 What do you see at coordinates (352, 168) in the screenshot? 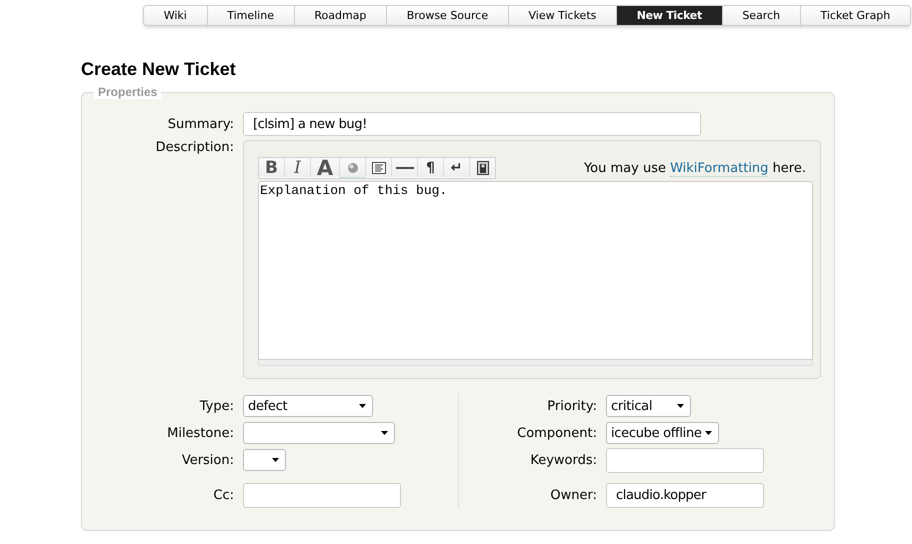
I see `globe-icon` at bounding box center [352, 168].